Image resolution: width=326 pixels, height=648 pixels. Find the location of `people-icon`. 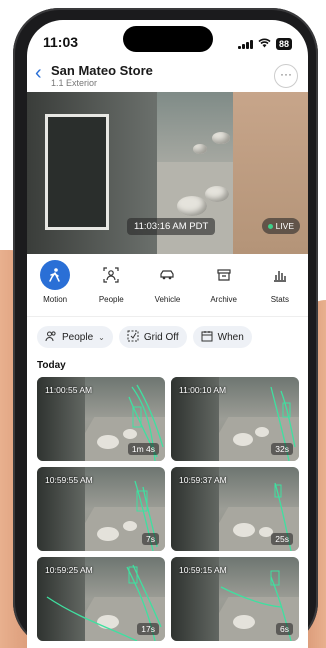

people-icon is located at coordinates (51, 337).